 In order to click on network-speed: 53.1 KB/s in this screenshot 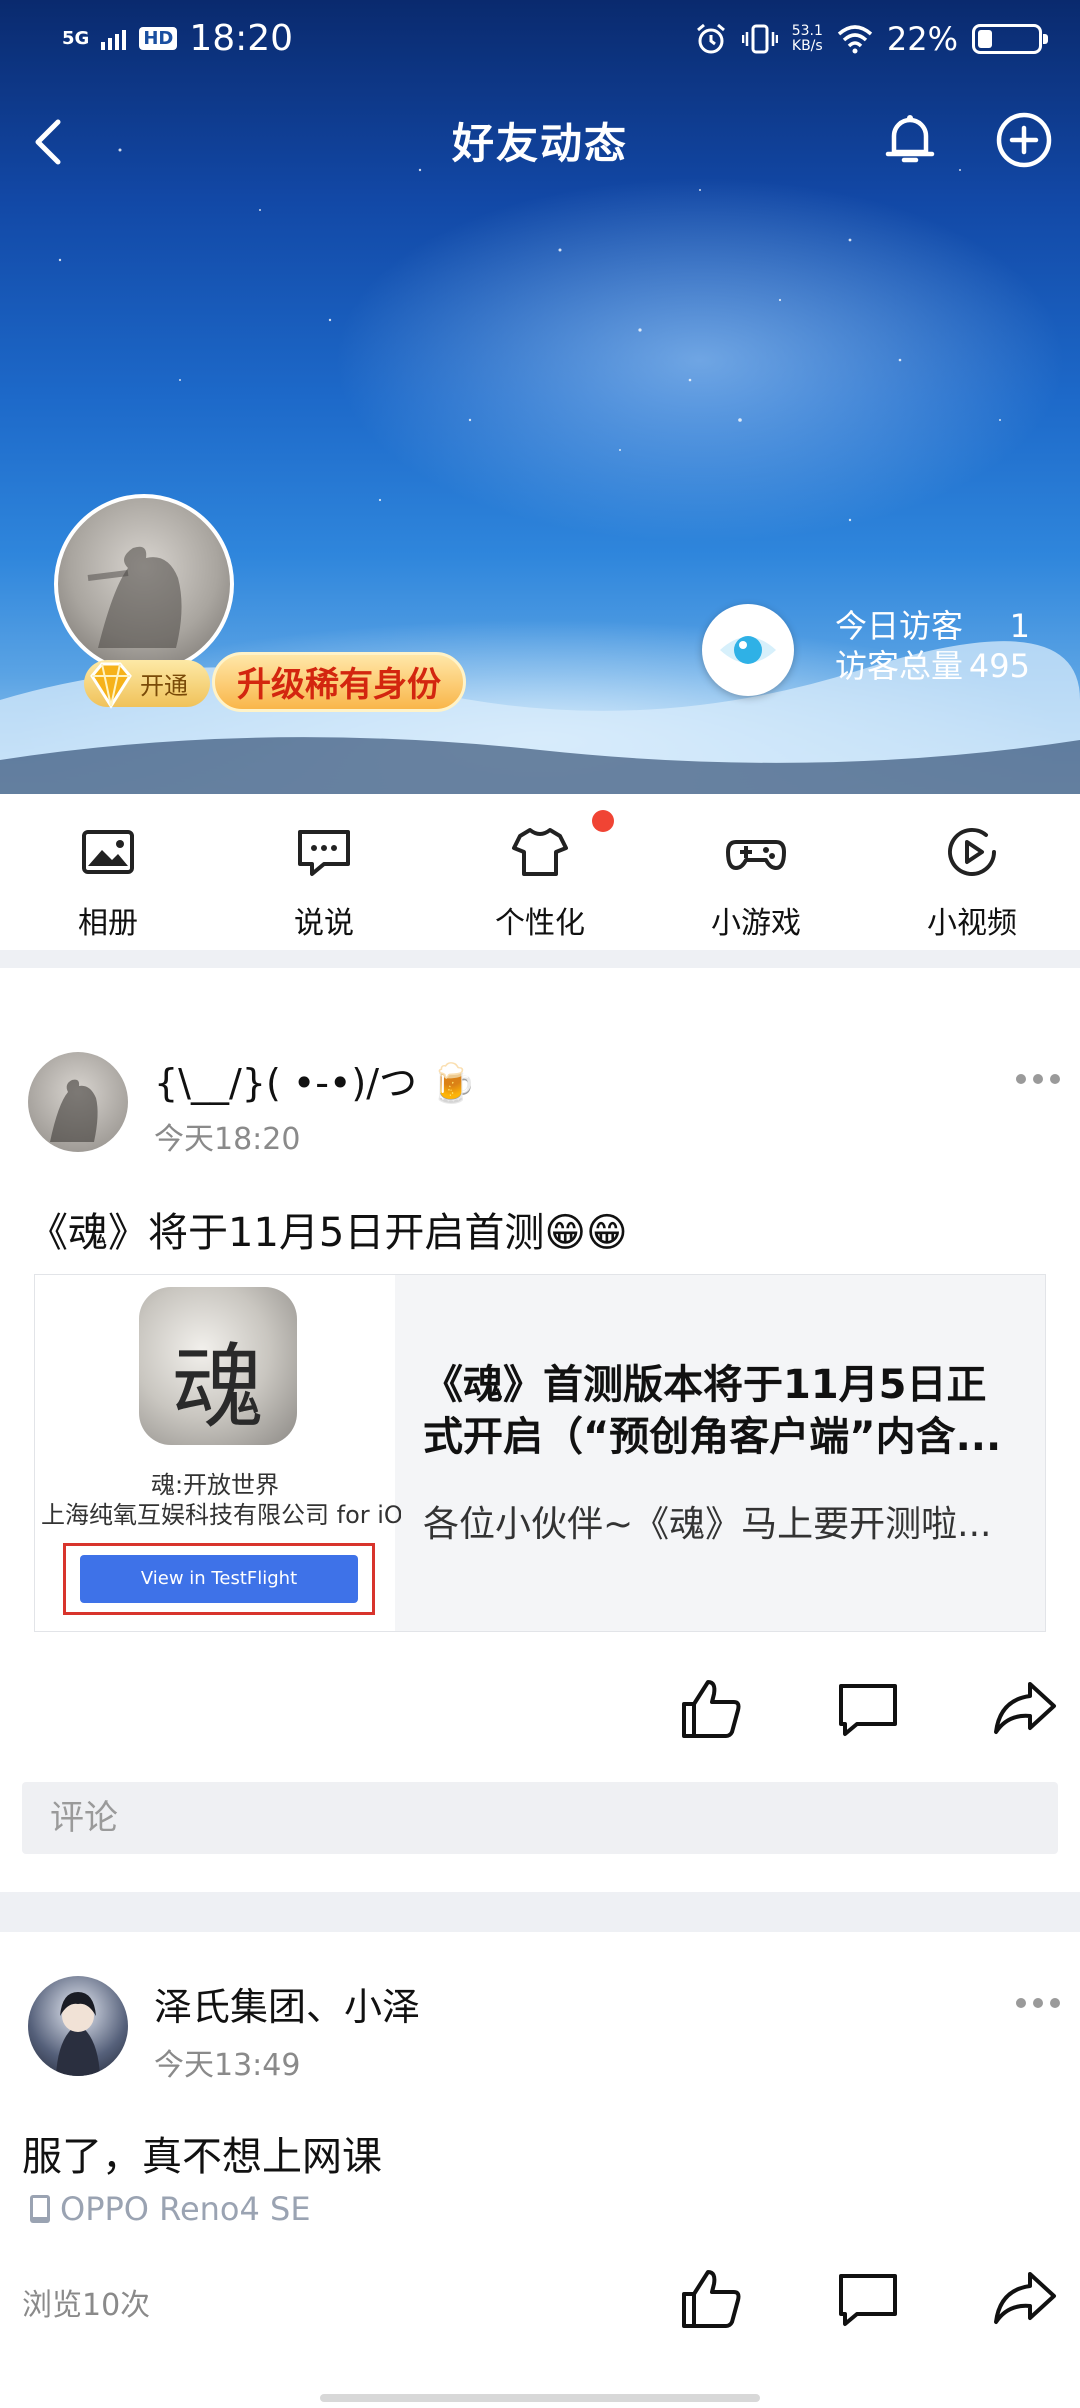, I will do `click(807, 39)`.